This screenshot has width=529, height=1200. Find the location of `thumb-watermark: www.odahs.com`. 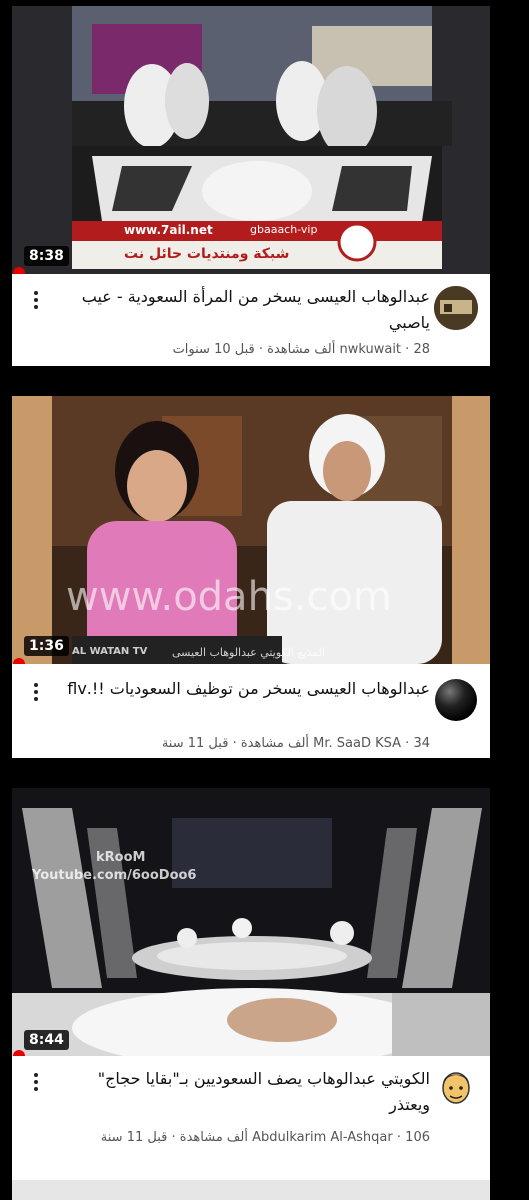

thumb-watermark: www.odahs.com is located at coordinates (229, 597).